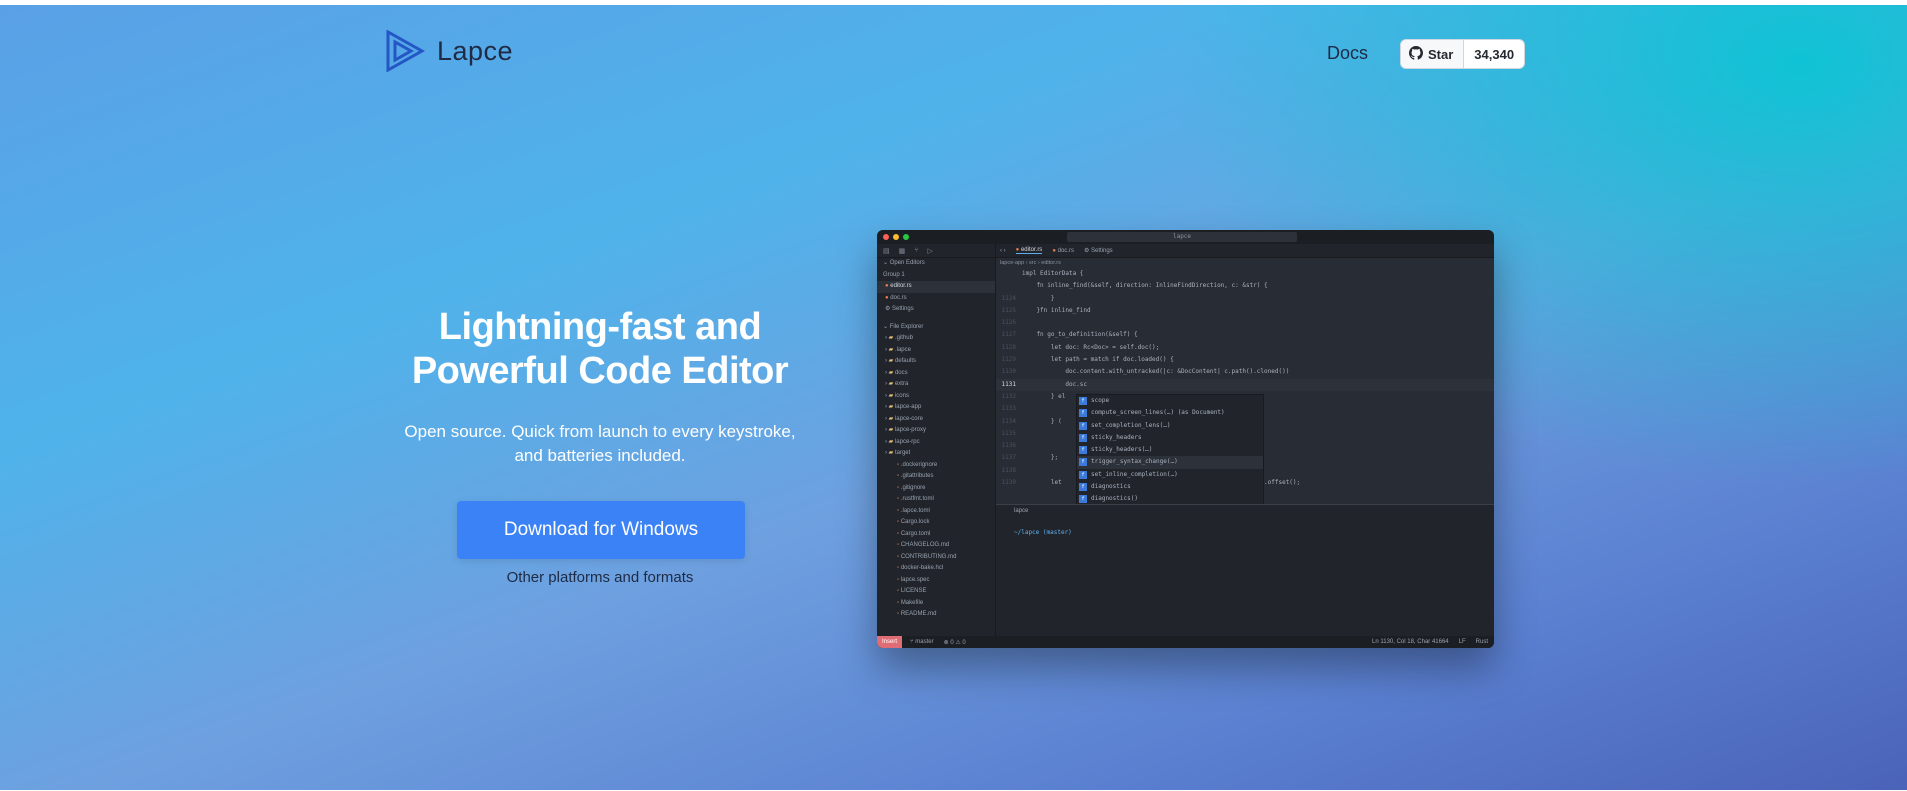 This screenshot has height=791, width=1907. What do you see at coordinates (1046, 310) in the screenshot?
I see `code-line: 1125 }fn inline_find` at bounding box center [1046, 310].